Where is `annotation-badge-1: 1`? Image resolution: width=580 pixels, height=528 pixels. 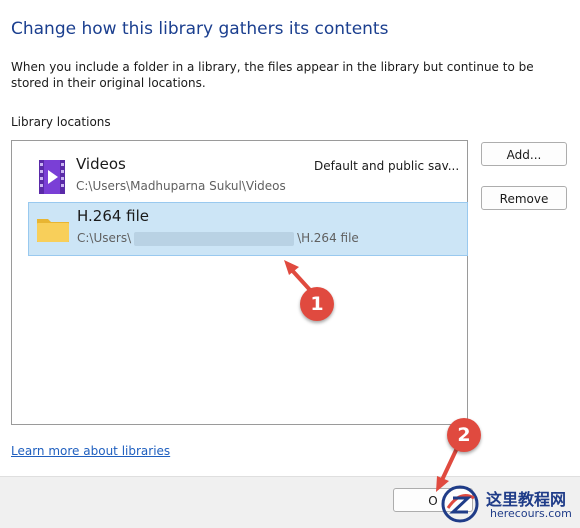 annotation-badge-1: 1 is located at coordinates (317, 304).